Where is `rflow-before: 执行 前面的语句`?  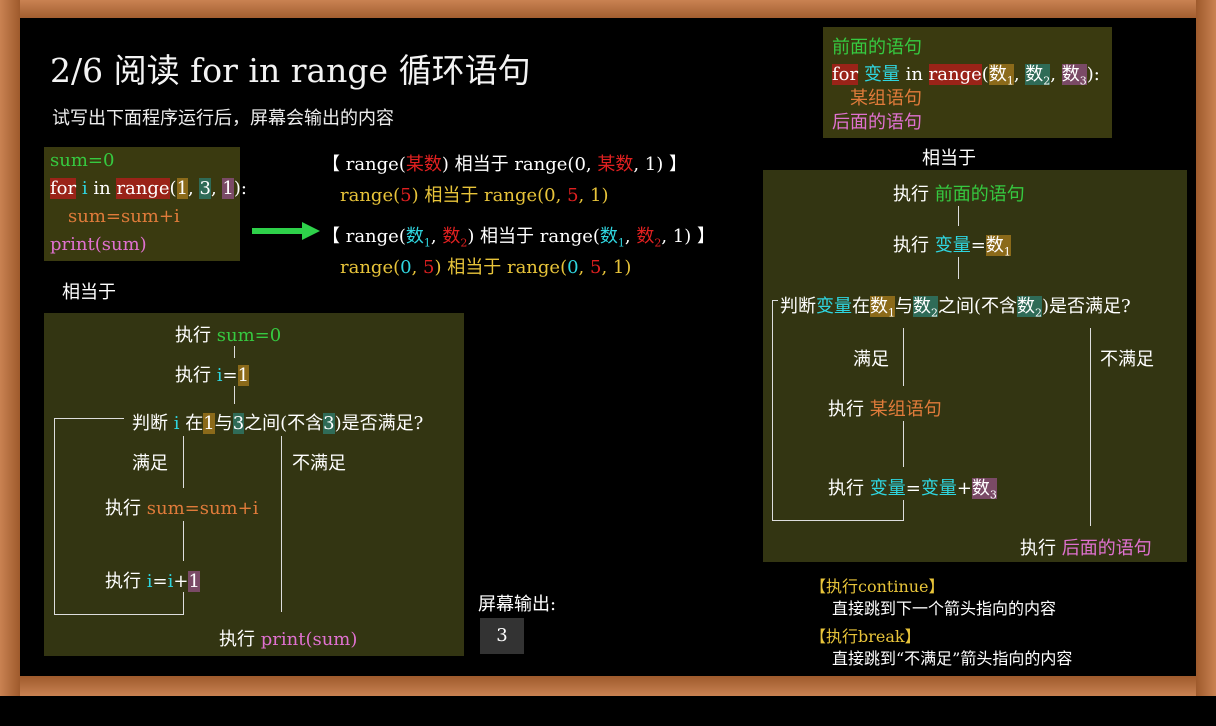
rflow-before: 执行 前面的语句 is located at coordinates (959, 194).